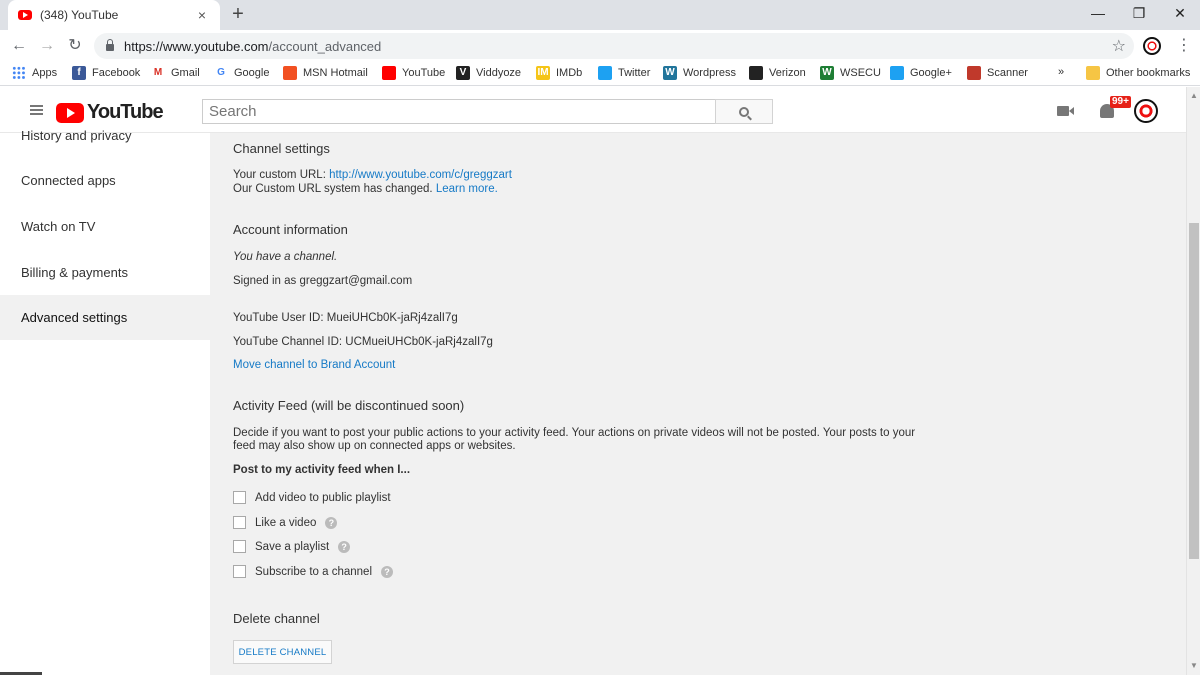 This screenshot has height=675, width=1200. Describe the element at coordinates (110, 45) in the screenshot. I see `lock-icon` at that location.